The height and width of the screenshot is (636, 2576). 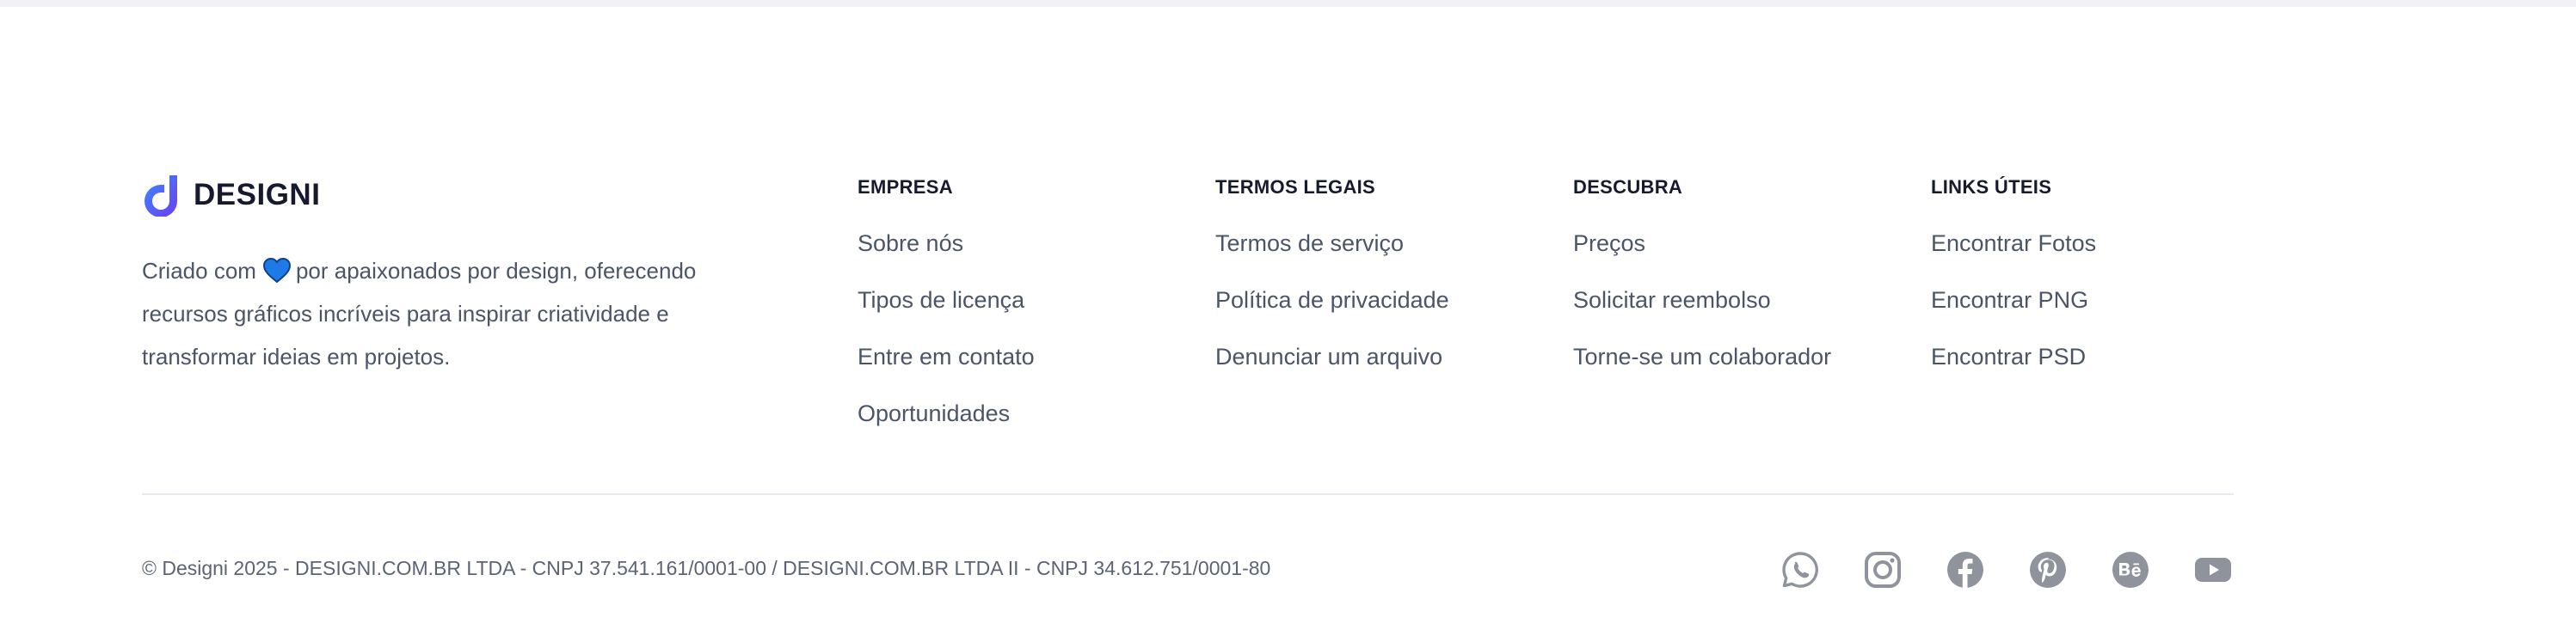 I want to click on link-denunciar-arquivo: Denunciar um arquivo, so click(x=1328, y=356).